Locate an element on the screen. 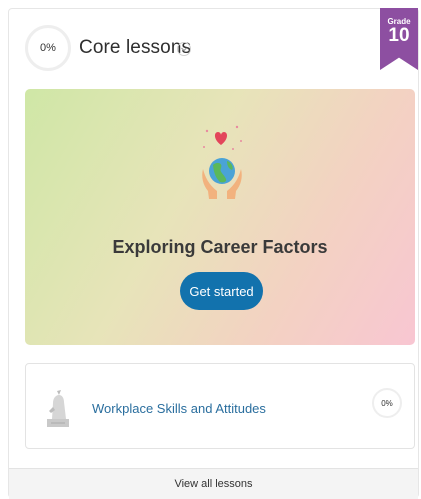 Image resolution: width=421 pixels, height=499 pixels. grade-badge: Grade 10 is located at coordinates (399, 39).